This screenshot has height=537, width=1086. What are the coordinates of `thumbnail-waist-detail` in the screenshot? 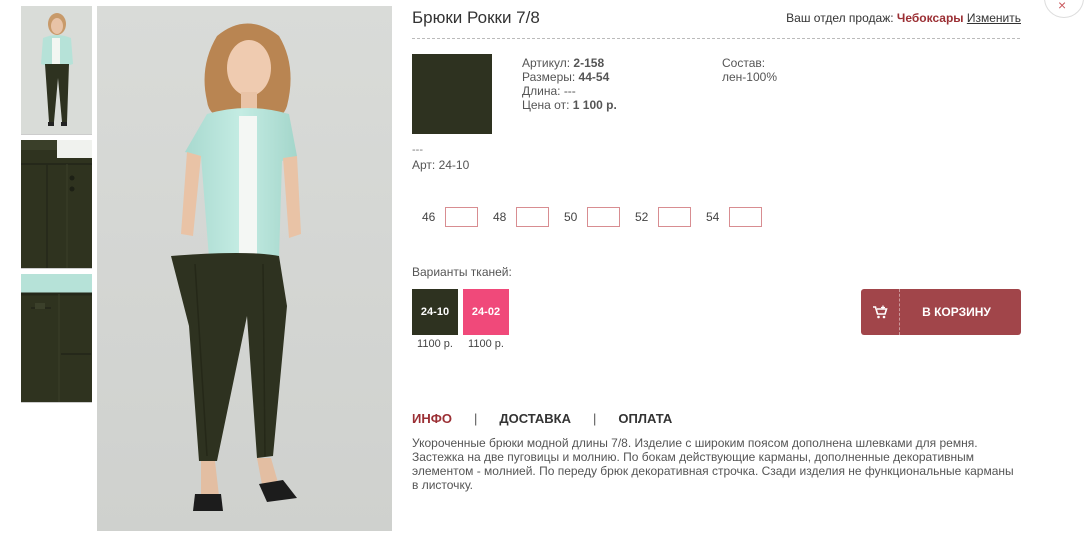 It's located at (56, 204).